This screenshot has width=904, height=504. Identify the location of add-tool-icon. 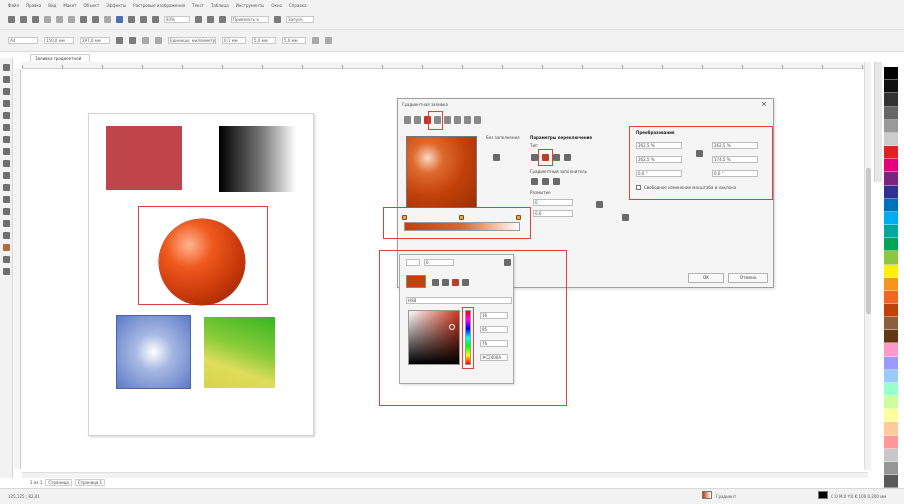
(6, 271).